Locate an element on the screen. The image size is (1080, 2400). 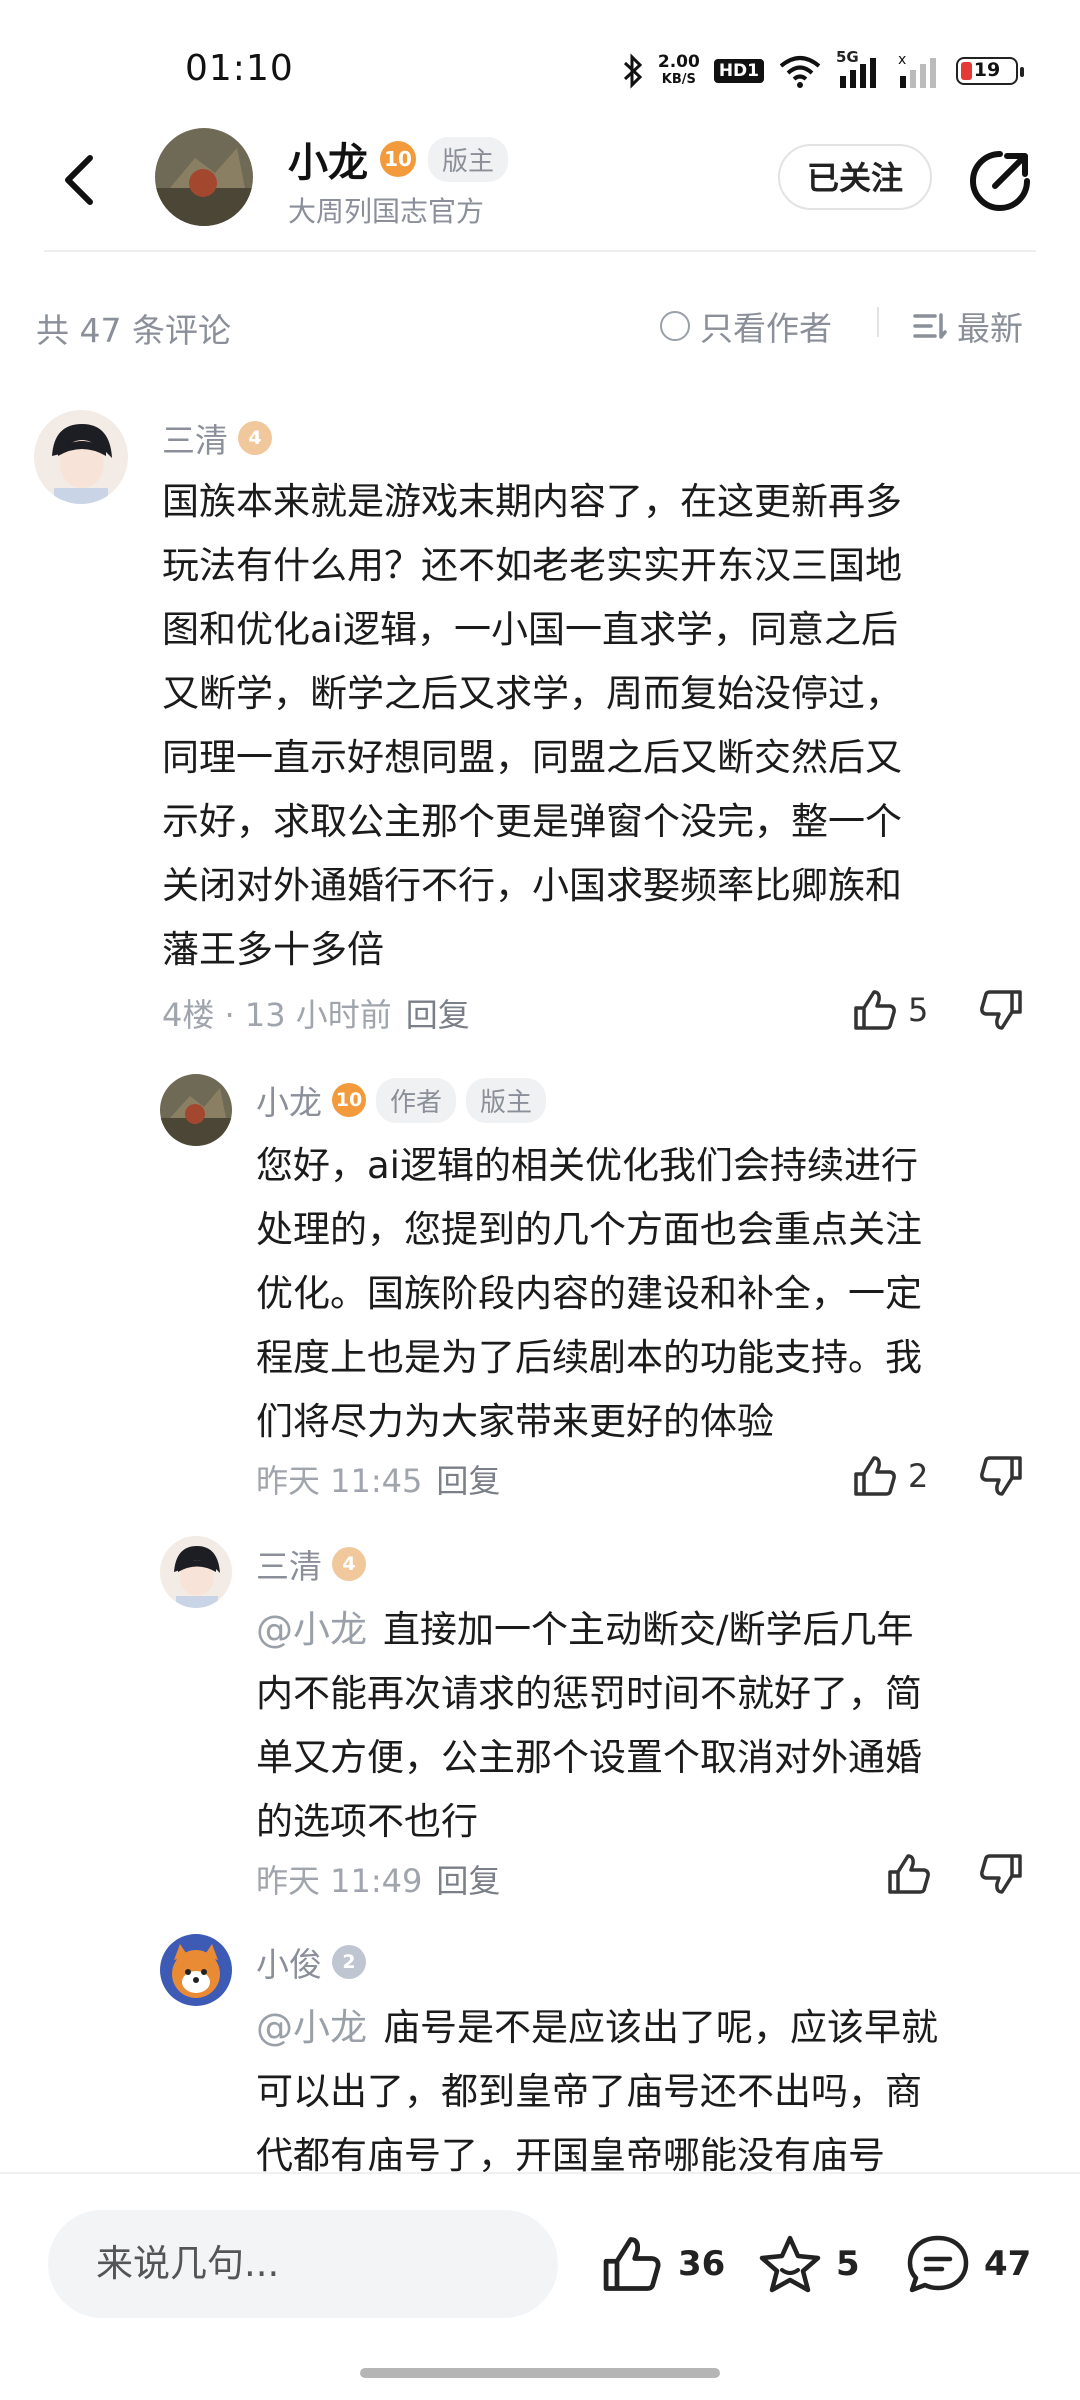
author-tag: 作者 is located at coordinates (416, 1100).